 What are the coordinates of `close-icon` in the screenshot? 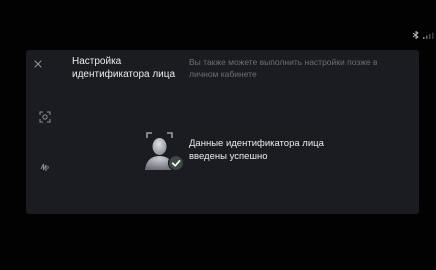 It's located at (38, 64).